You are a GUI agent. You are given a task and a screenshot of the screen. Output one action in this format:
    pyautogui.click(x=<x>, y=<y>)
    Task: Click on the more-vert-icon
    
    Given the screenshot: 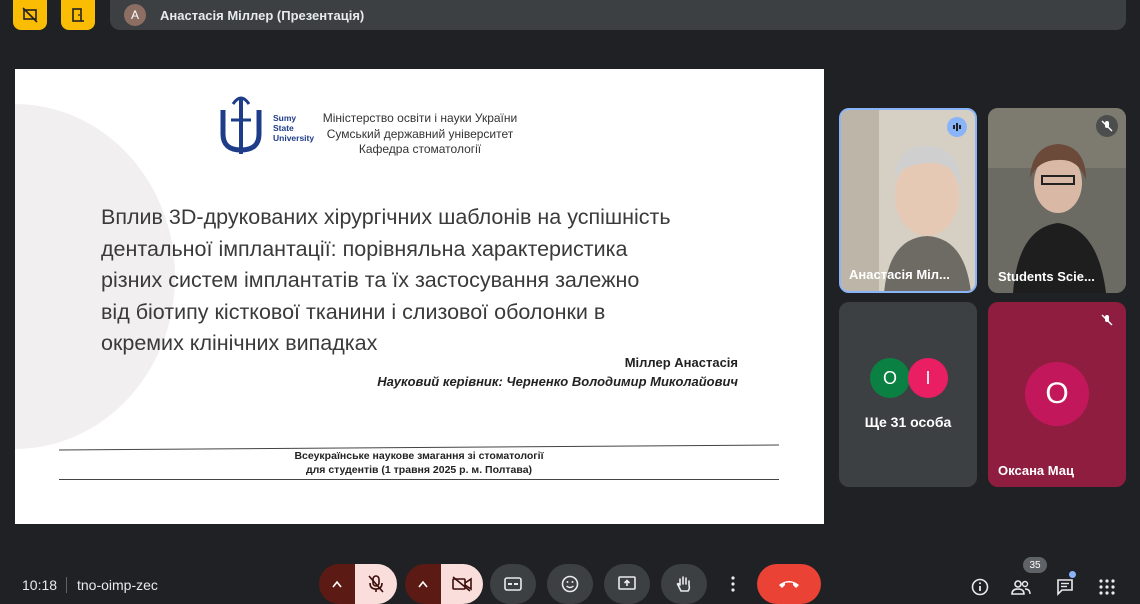 What is the action you would take?
    pyautogui.click(x=733, y=584)
    